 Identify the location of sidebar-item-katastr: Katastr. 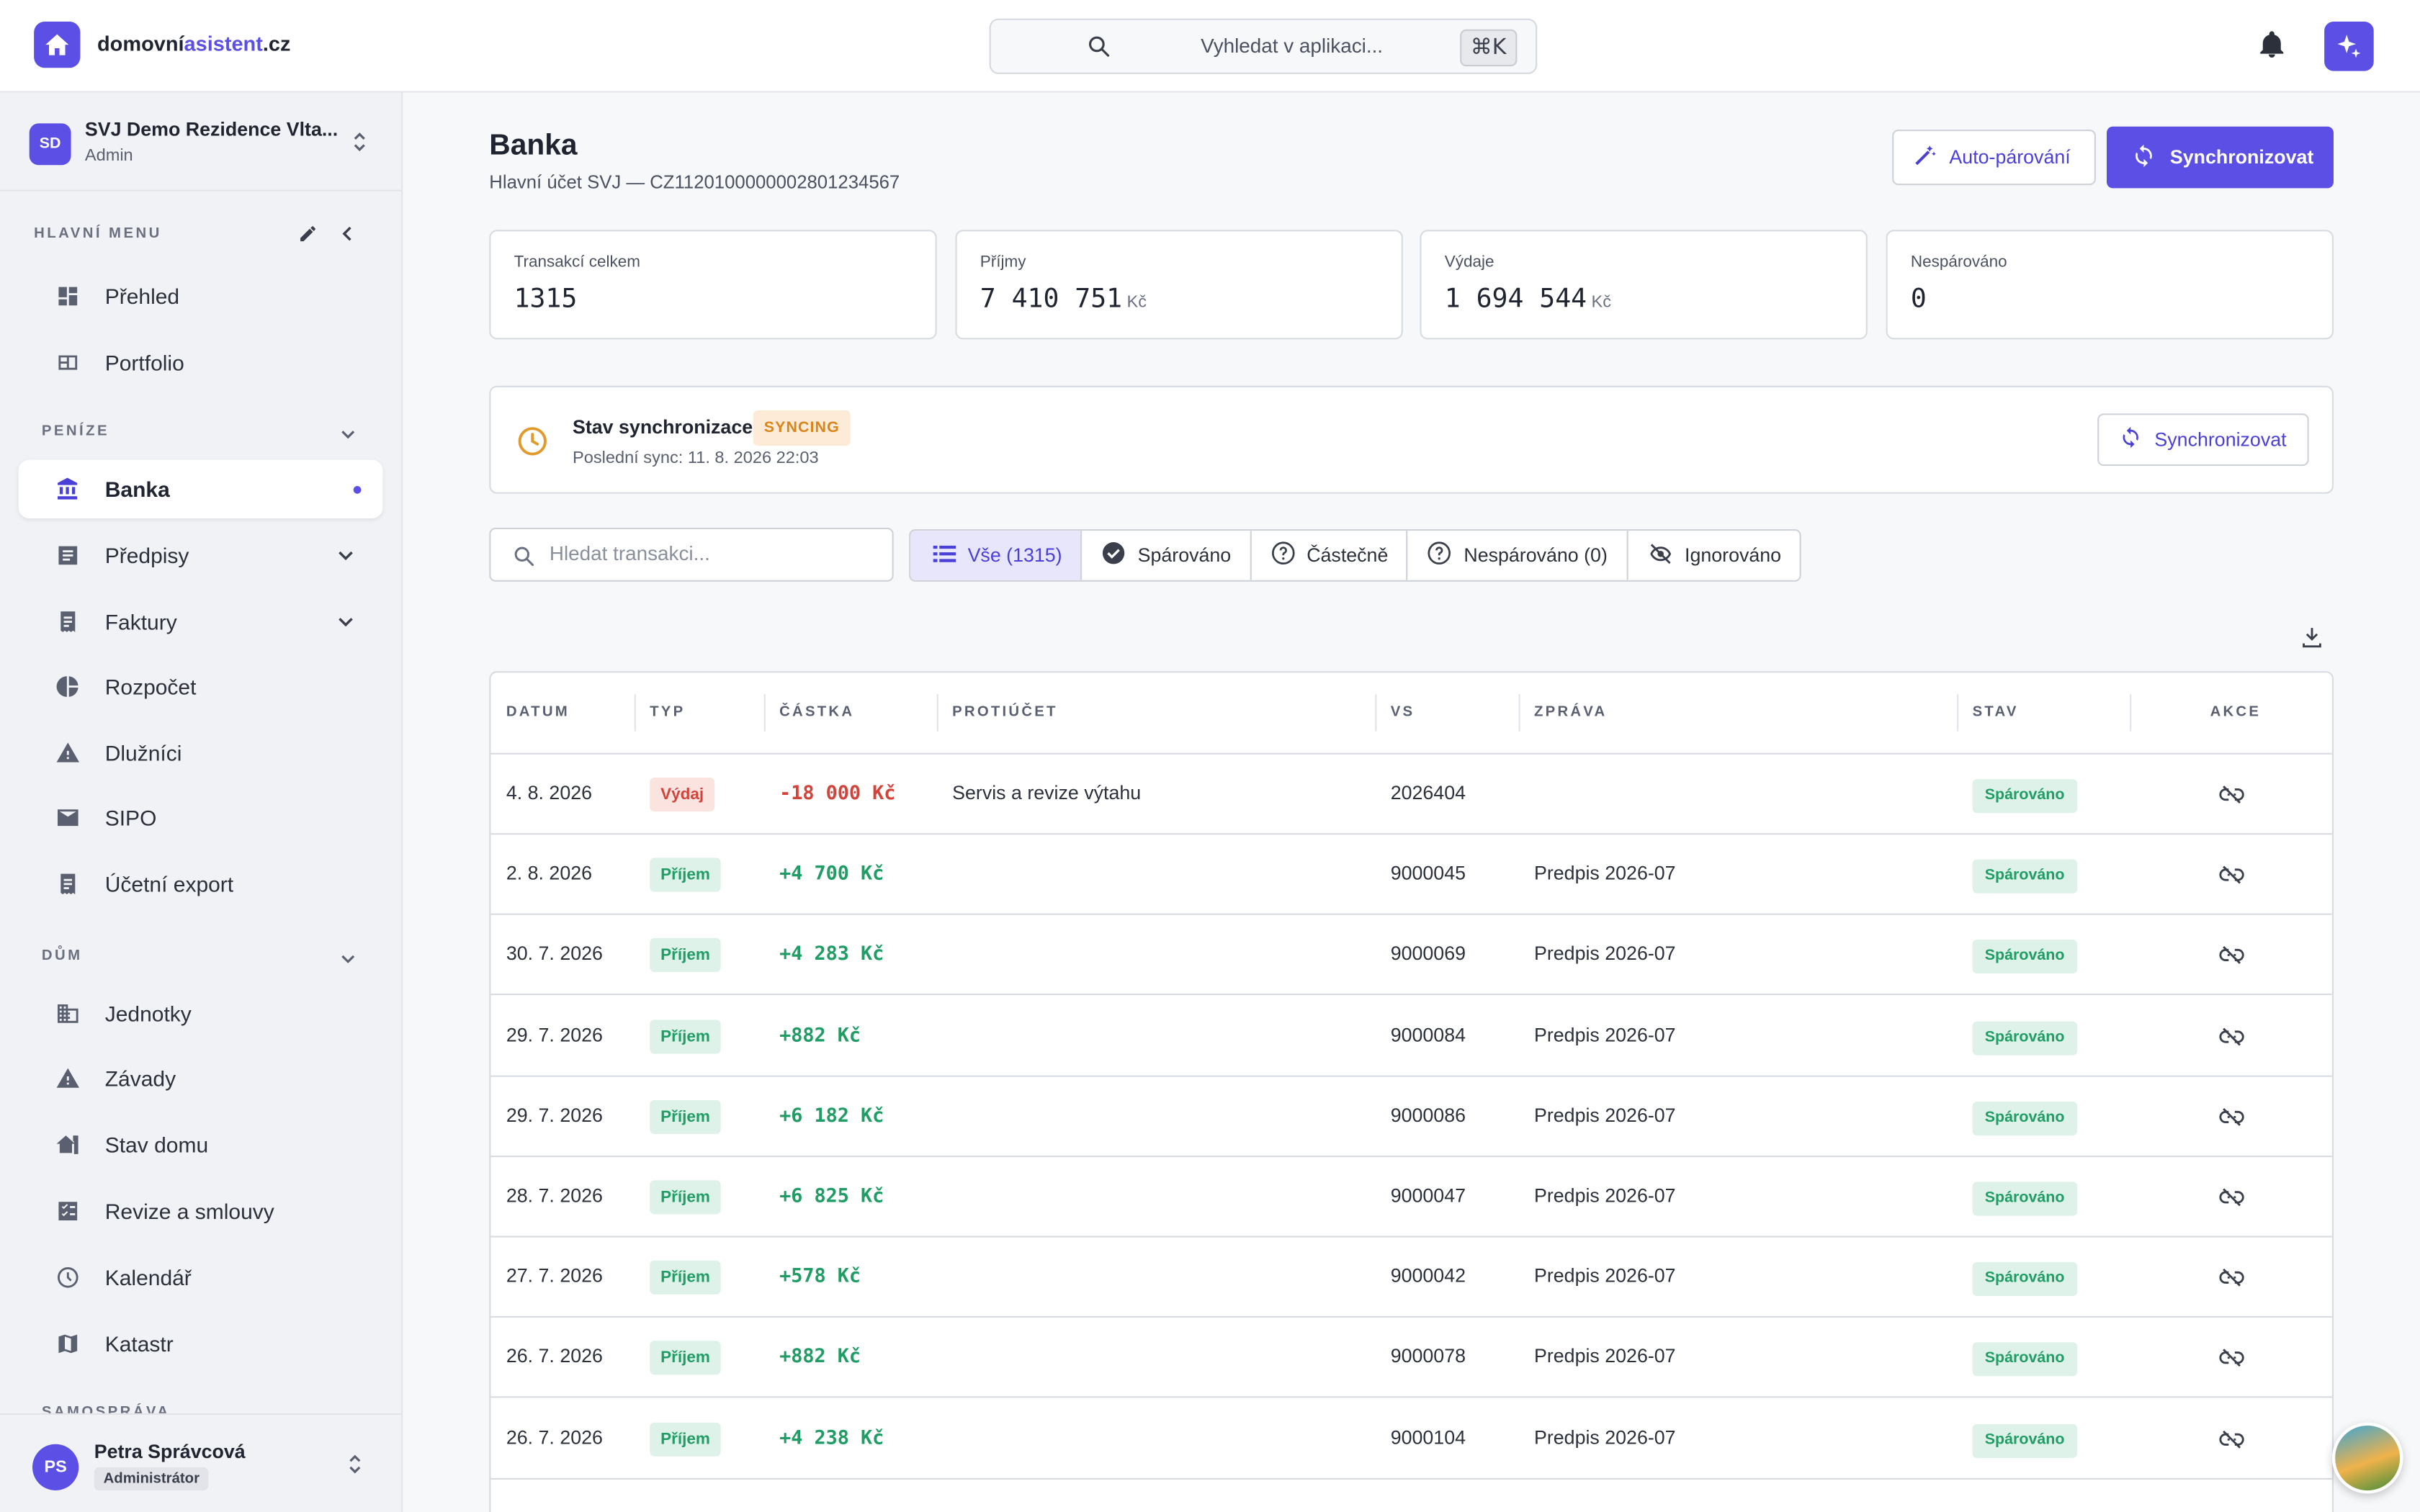
(201, 1344).